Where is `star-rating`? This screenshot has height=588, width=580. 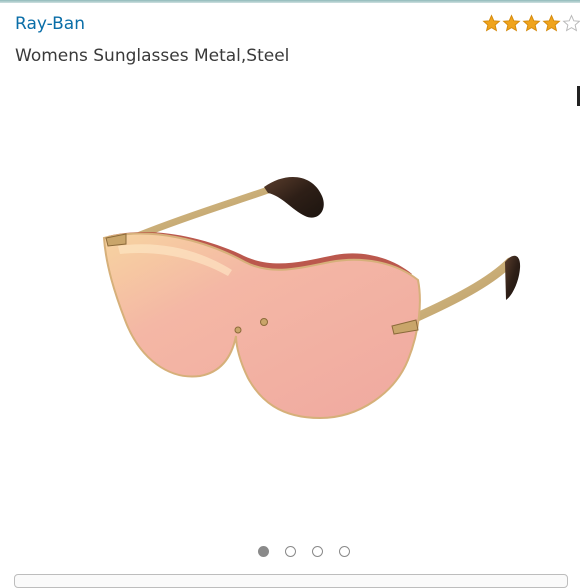 star-rating is located at coordinates (531, 25).